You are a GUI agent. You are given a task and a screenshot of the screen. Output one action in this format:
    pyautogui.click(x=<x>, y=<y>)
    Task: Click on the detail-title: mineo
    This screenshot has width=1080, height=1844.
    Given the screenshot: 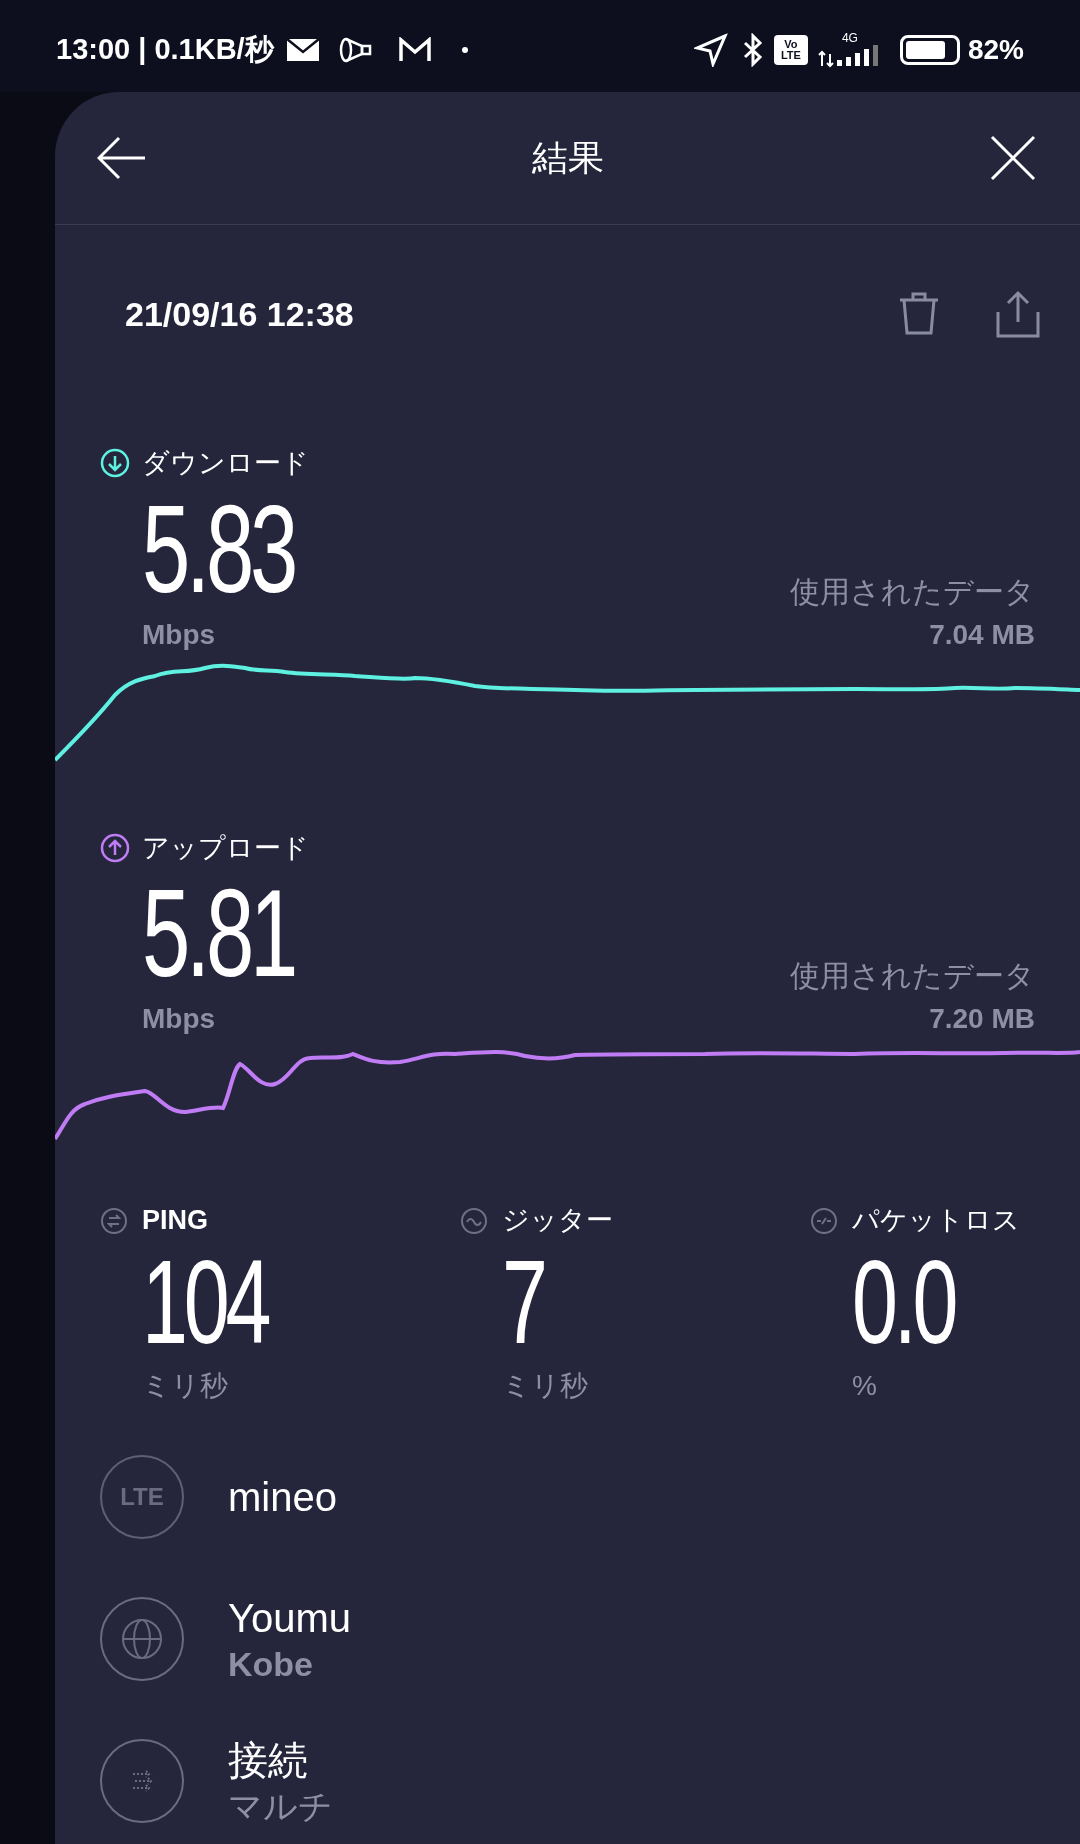 What is the action you would take?
    pyautogui.click(x=282, y=1497)
    